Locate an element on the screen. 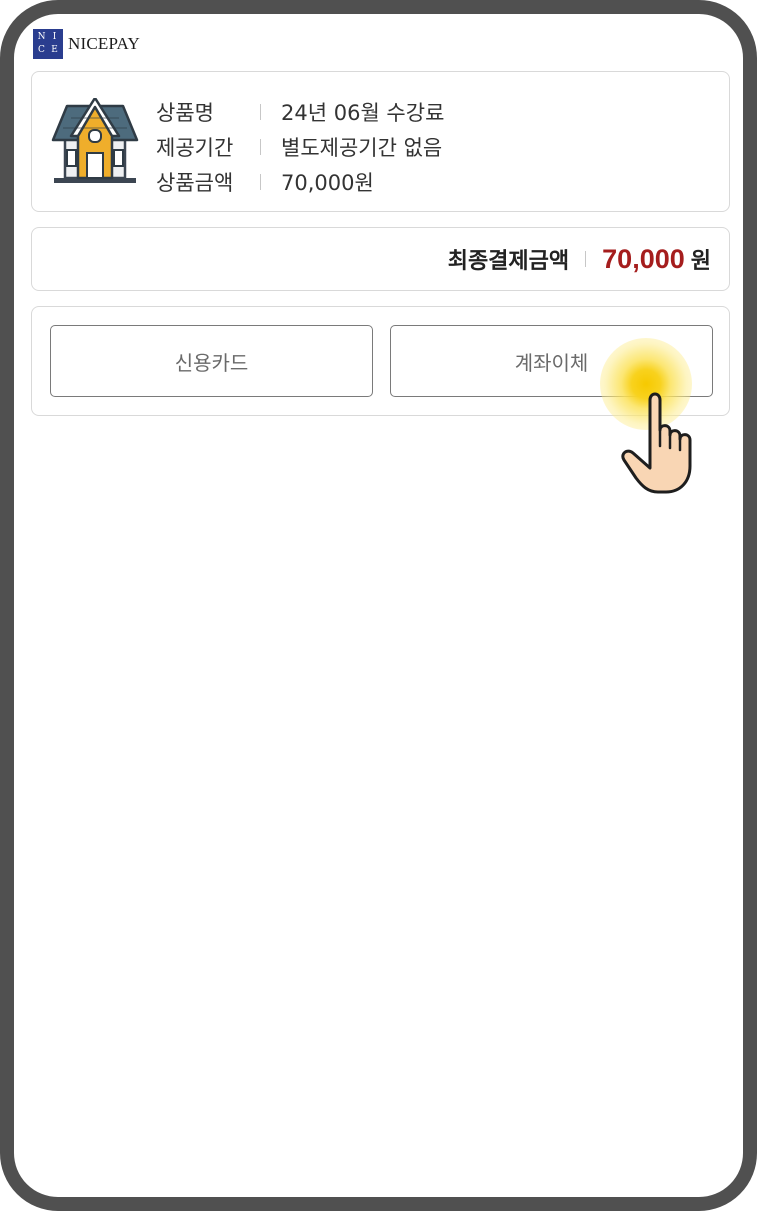 This screenshot has height=1211, width=757. final-amount-row: 최종결제금액 70,000 원 is located at coordinates (579, 259).